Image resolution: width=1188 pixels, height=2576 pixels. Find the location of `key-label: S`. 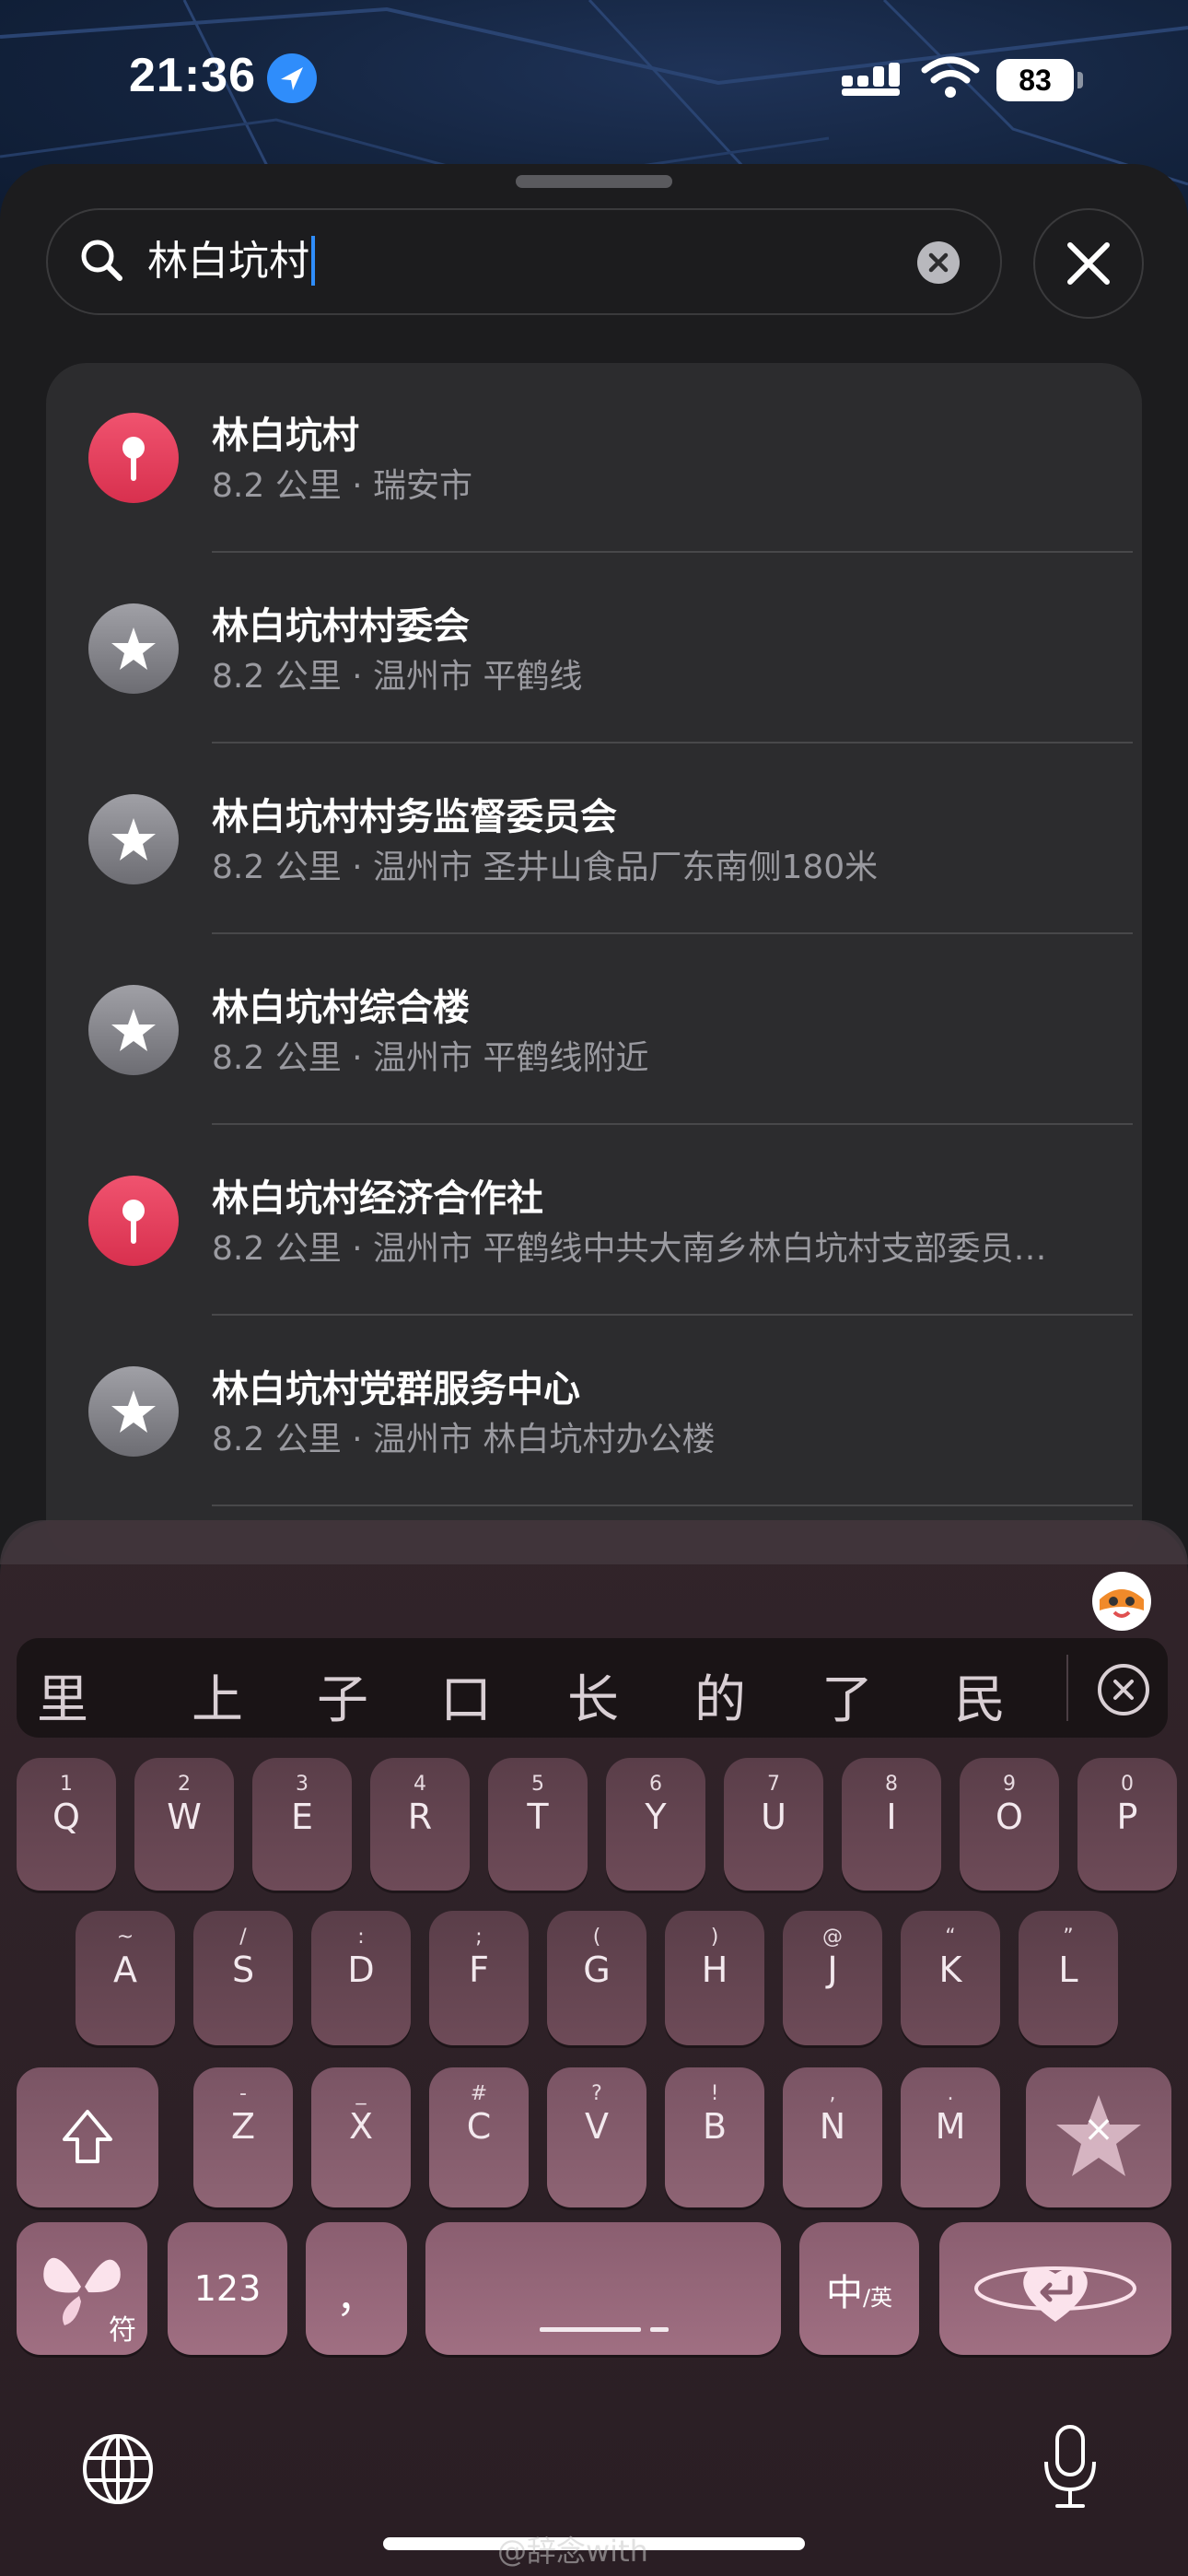

key-label: S is located at coordinates (243, 1970).